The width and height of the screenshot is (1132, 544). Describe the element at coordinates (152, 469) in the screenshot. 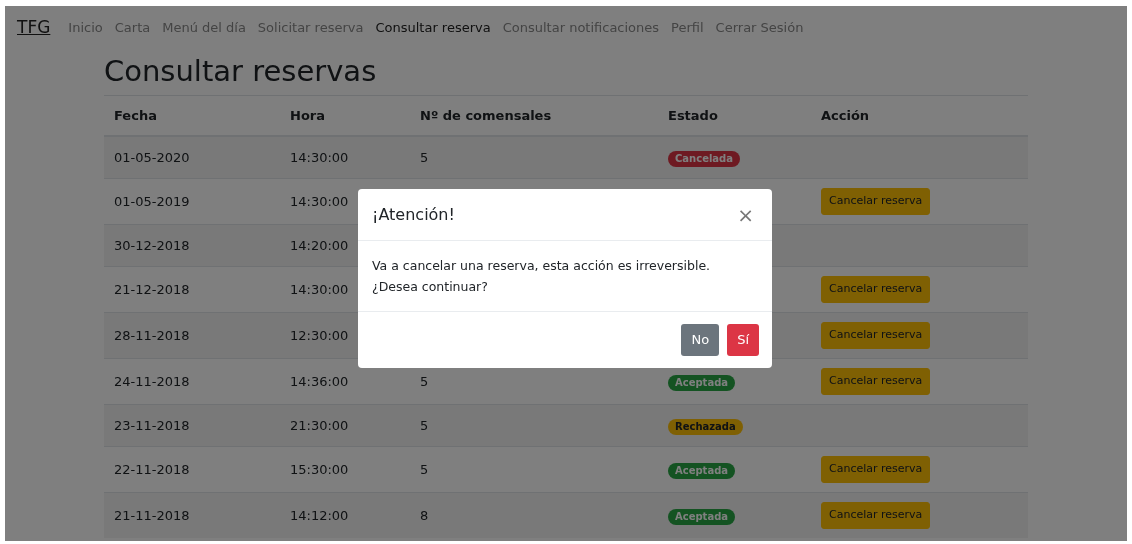

I see `date-cell: 22-11-2018` at that location.